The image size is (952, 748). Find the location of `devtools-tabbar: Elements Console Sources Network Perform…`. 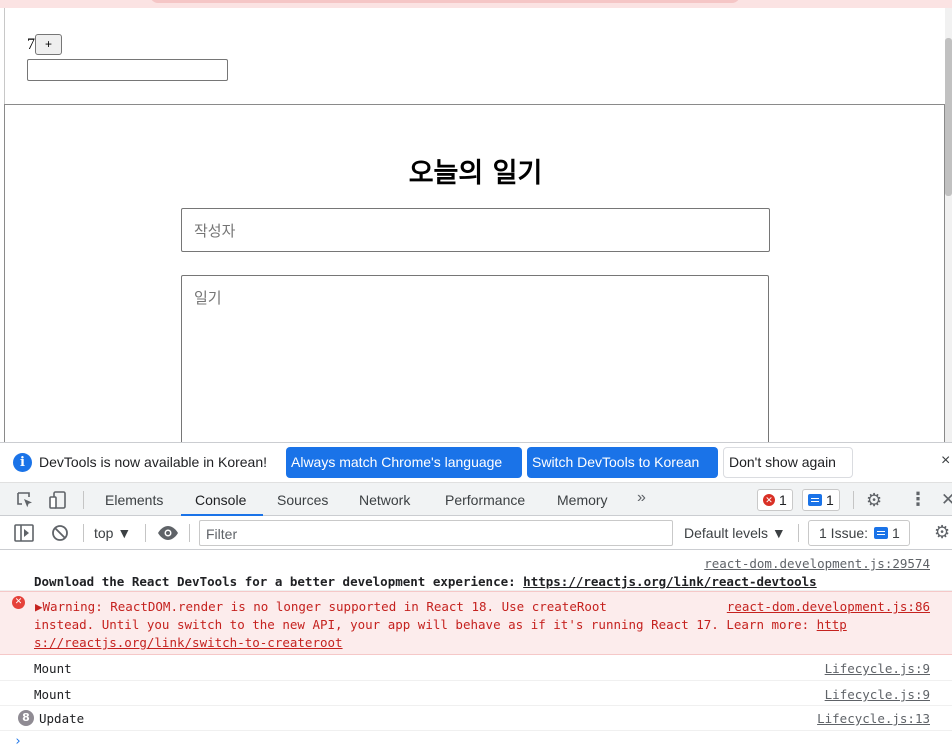

devtools-tabbar: Elements Console Sources Network Perform… is located at coordinates (476, 499).